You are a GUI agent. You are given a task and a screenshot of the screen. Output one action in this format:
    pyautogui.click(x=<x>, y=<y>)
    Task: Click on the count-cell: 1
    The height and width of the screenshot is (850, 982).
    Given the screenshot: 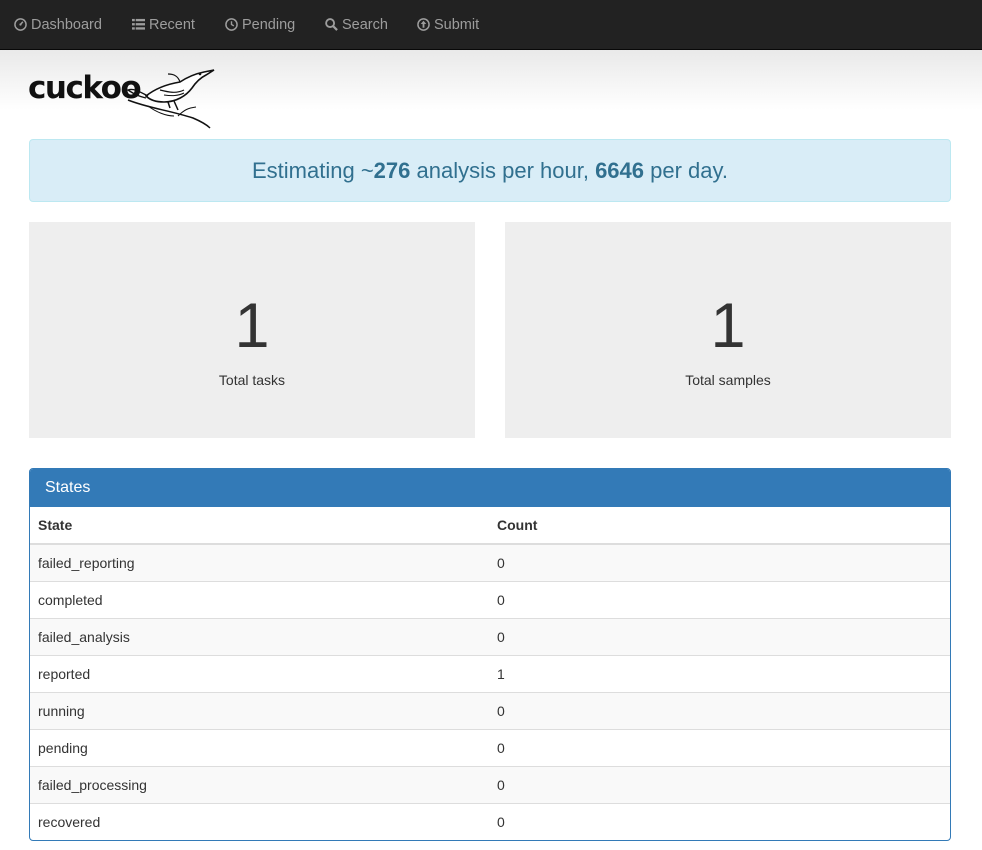 What is the action you would take?
    pyautogui.click(x=719, y=673)
    